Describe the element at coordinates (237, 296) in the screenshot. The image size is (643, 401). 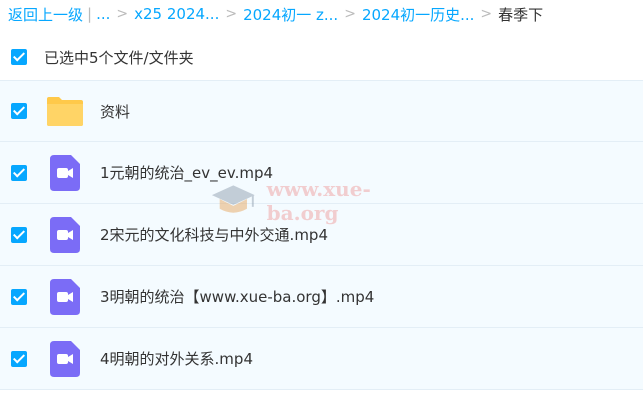
I see `file-name: 3明朝的统治【www.xue-ba.org】.mp4` at that location.